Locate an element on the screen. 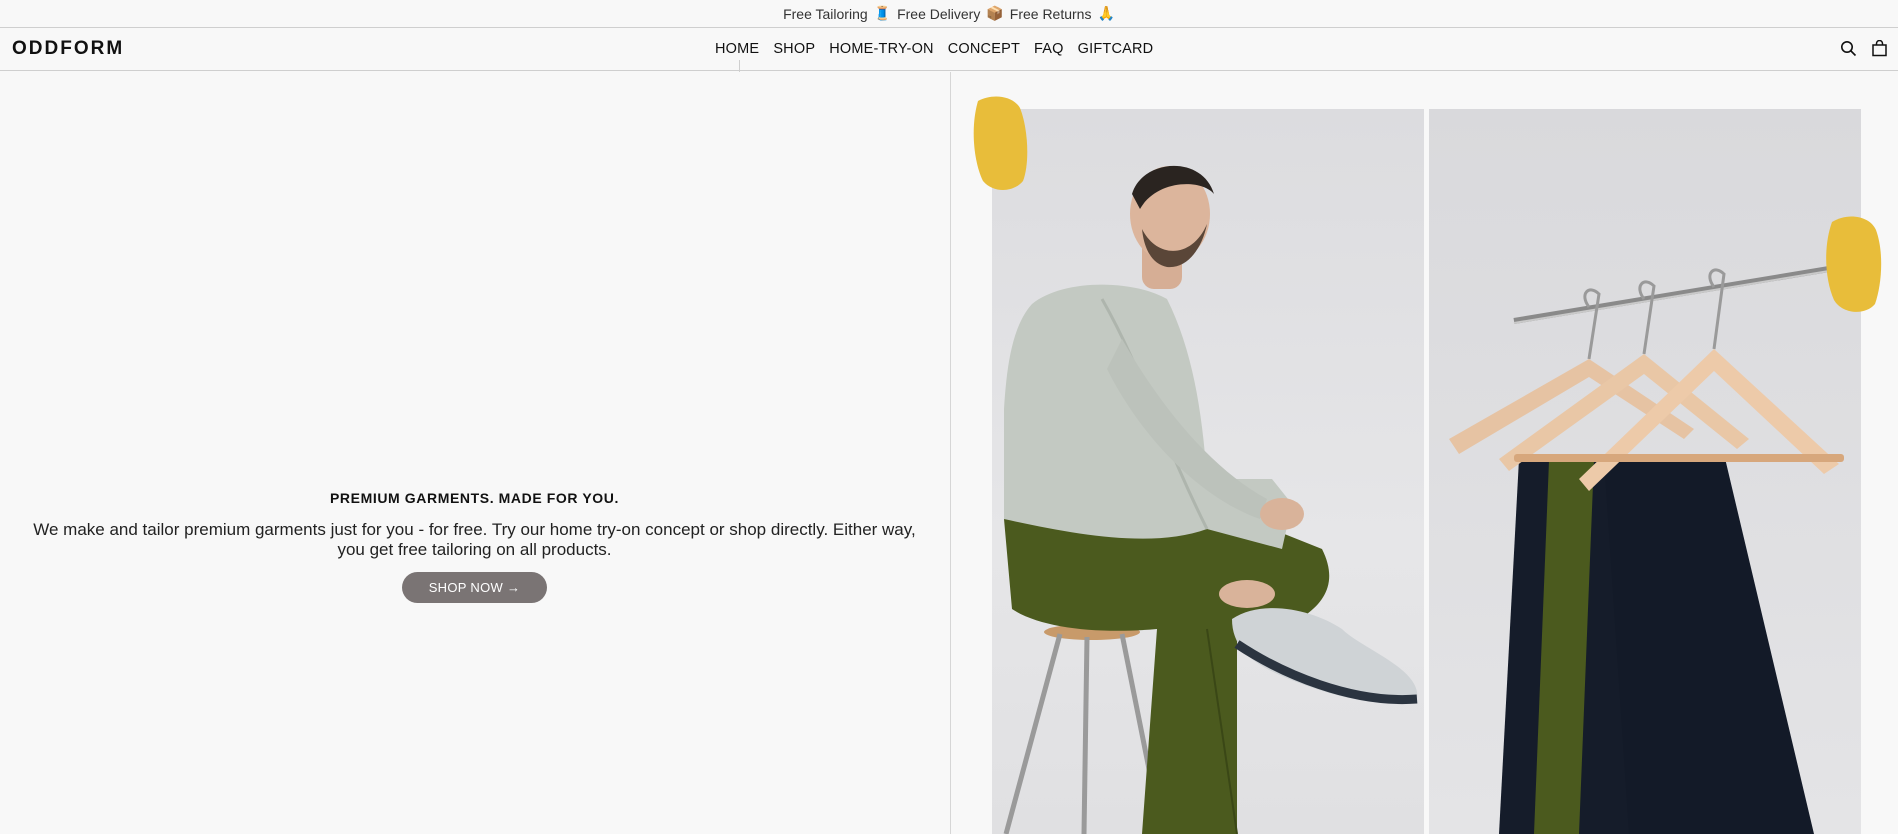  thread-icon: 🧵 is located at coordinates (882, 13).